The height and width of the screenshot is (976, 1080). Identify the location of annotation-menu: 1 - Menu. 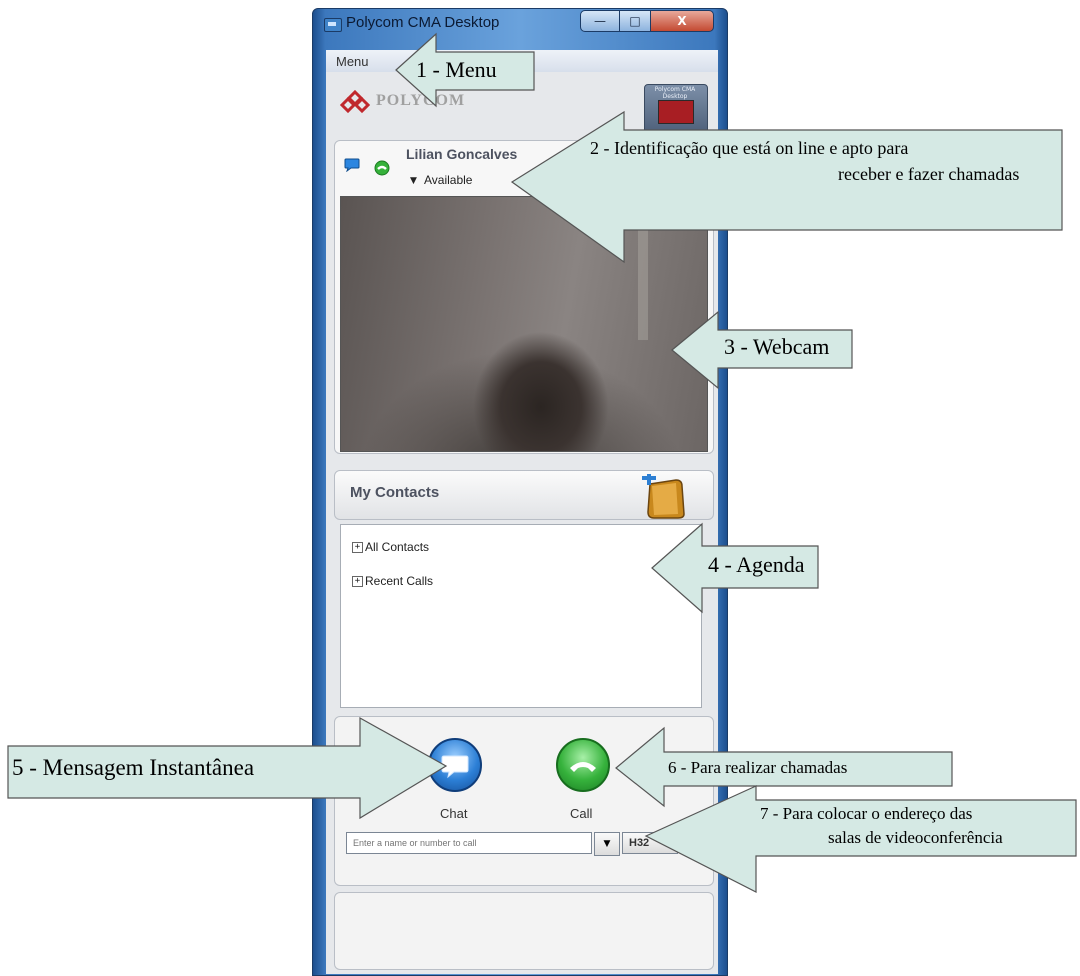
(456, 69).